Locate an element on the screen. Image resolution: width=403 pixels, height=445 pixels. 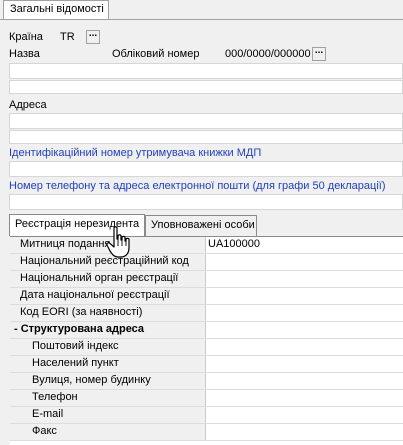
grid-row: Національний орган реєстрації is located at coordinates (206, 279).